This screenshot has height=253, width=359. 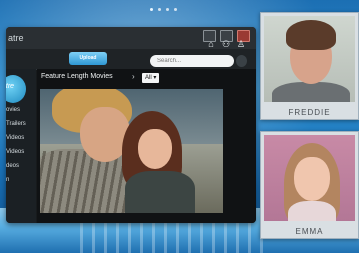 What do you see at coordinates (13, 110) in the screenshot?
I see `sidebar-item-movies: ovies` at bounding box center [13, 110].